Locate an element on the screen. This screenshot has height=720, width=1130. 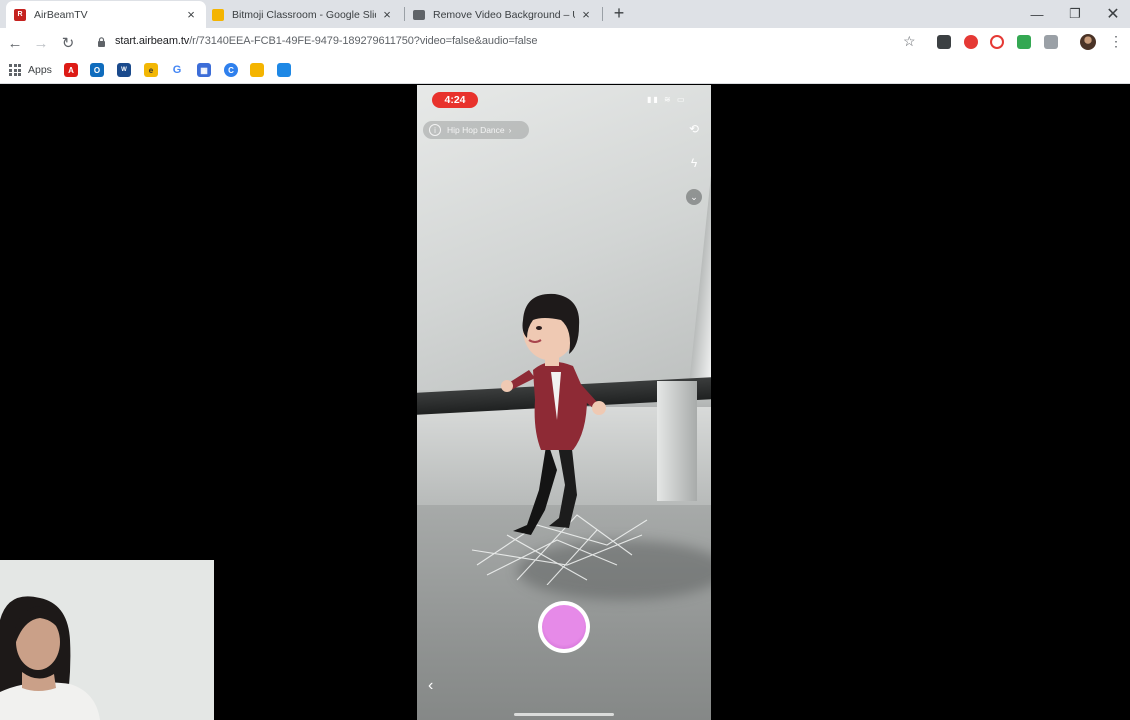
lens-name: Hip Hop Dance is located at coordinates (476, 130).